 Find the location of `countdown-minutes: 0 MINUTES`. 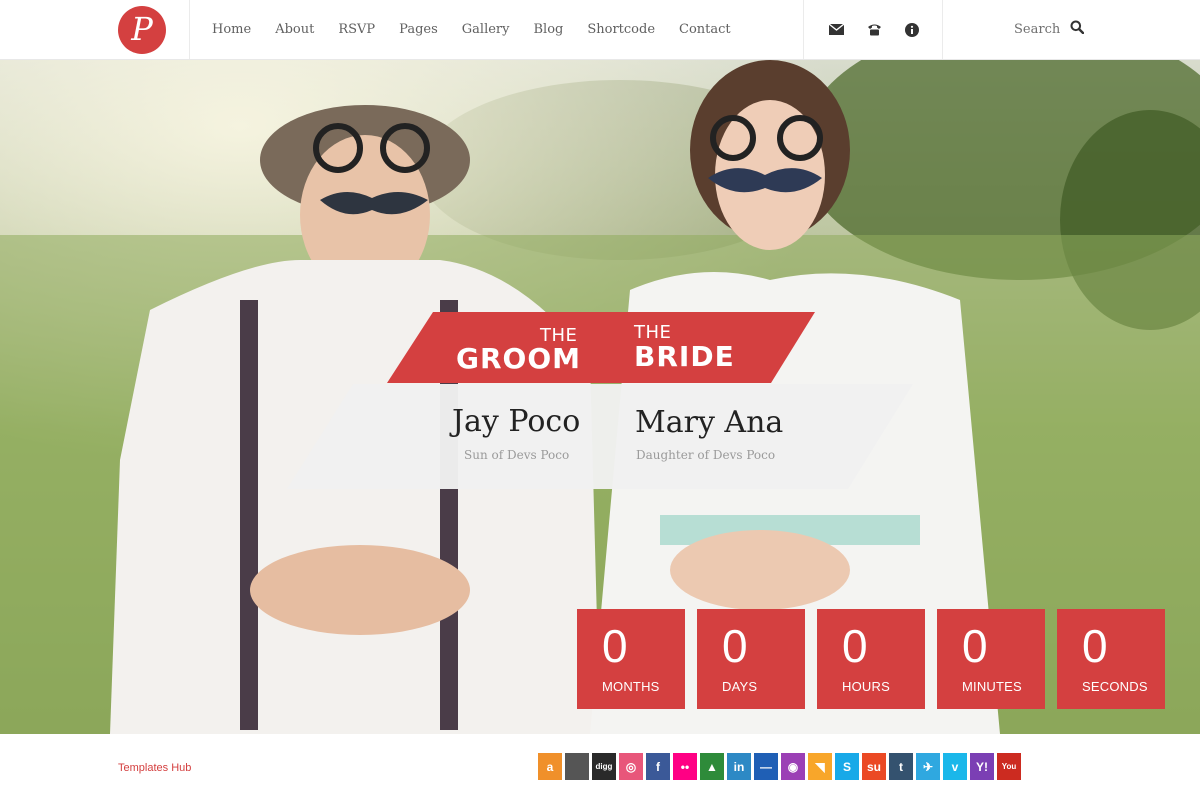

countdown-minutes: 0 MINUTES is located at coordinates (991, 659).